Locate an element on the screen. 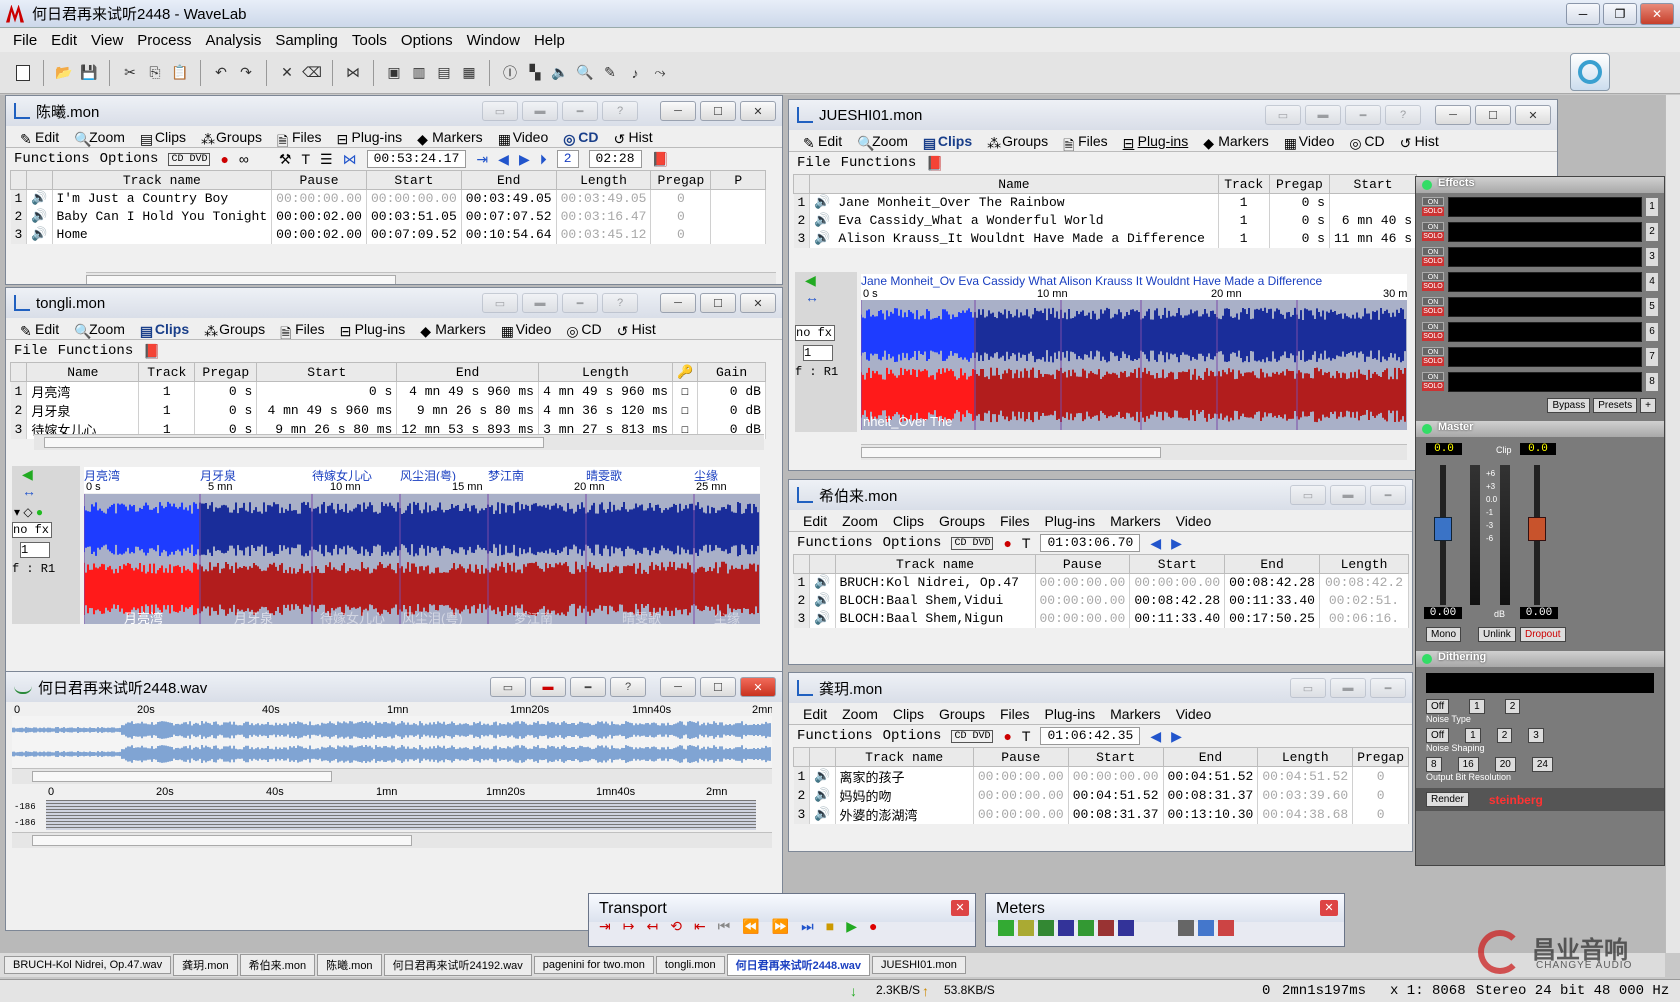 The image size is (1680, 1002). doc-tab: pagenini for two.mon is located at coordinates (593, 965).